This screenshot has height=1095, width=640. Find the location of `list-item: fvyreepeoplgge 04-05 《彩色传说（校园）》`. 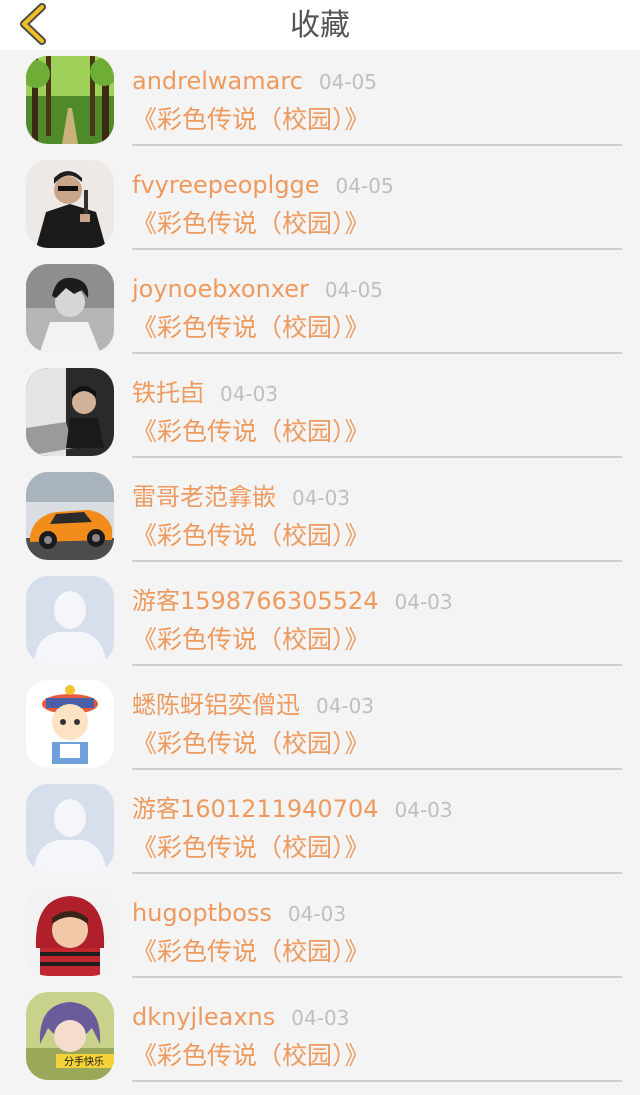

list-item: fvyreepeoplgge 04-05 《彩色传说（校园）》 is located at coordinates (320, 206).